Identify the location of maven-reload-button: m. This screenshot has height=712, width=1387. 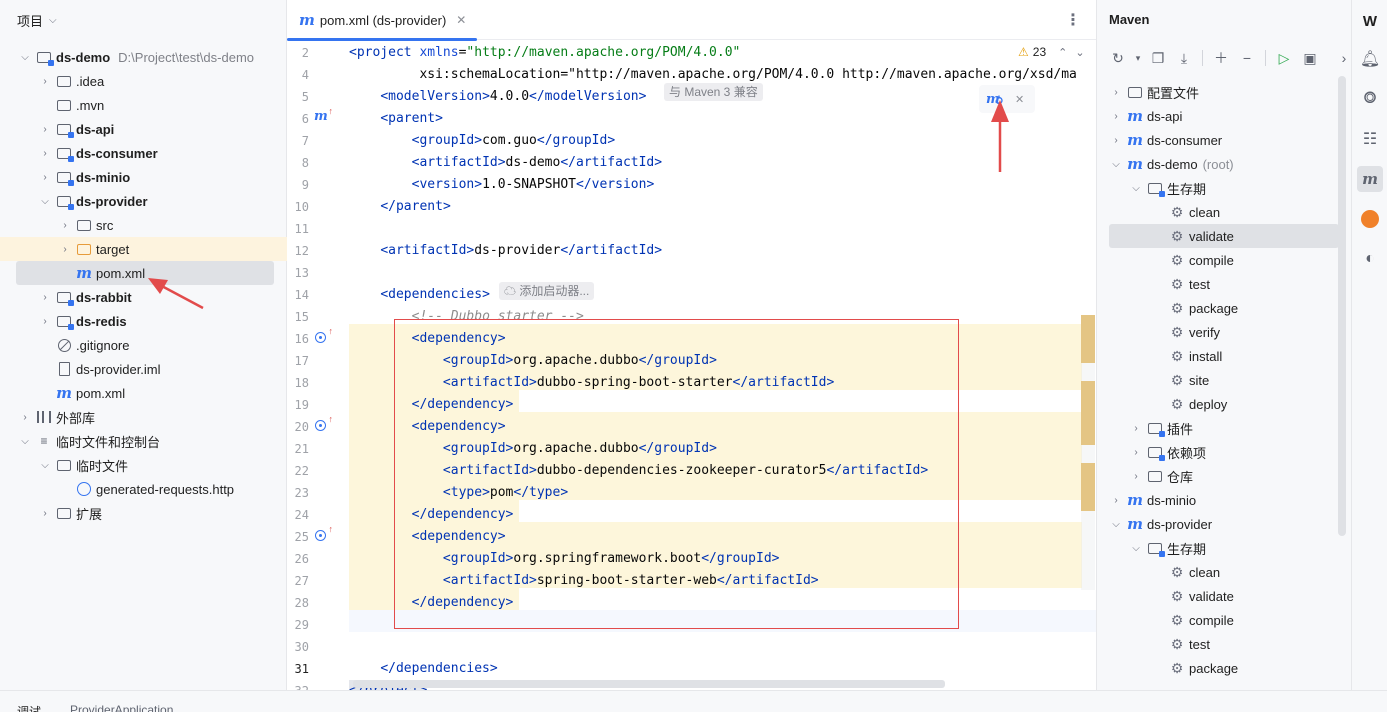
(994, 99).